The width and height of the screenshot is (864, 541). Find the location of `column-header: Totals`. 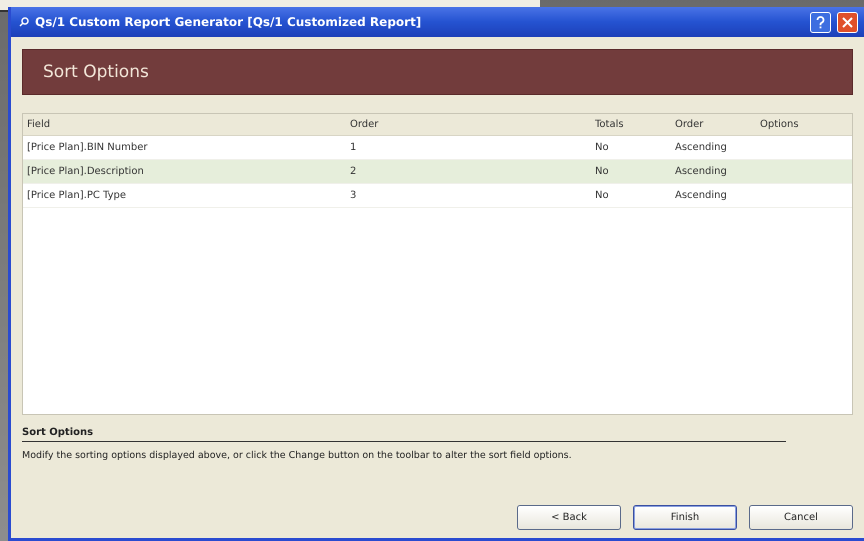

column-header: Totals is located at coordinates (631, 124).